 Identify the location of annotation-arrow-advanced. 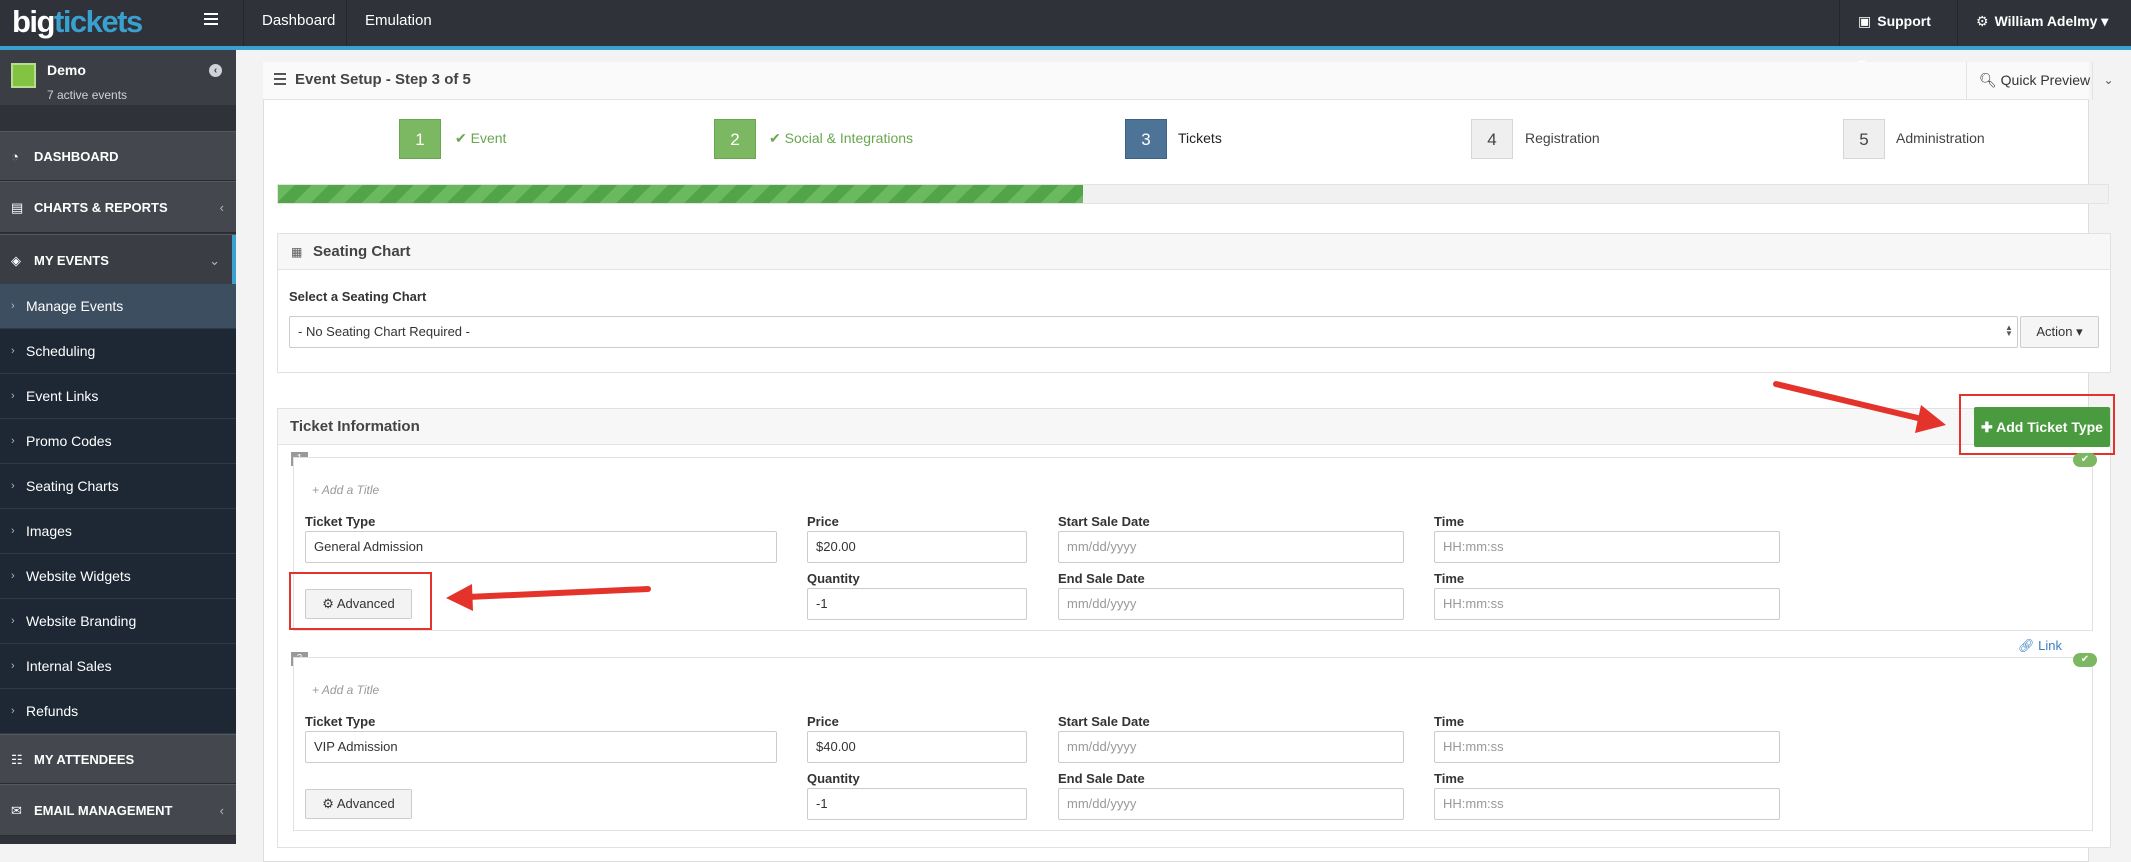
(548, 597).